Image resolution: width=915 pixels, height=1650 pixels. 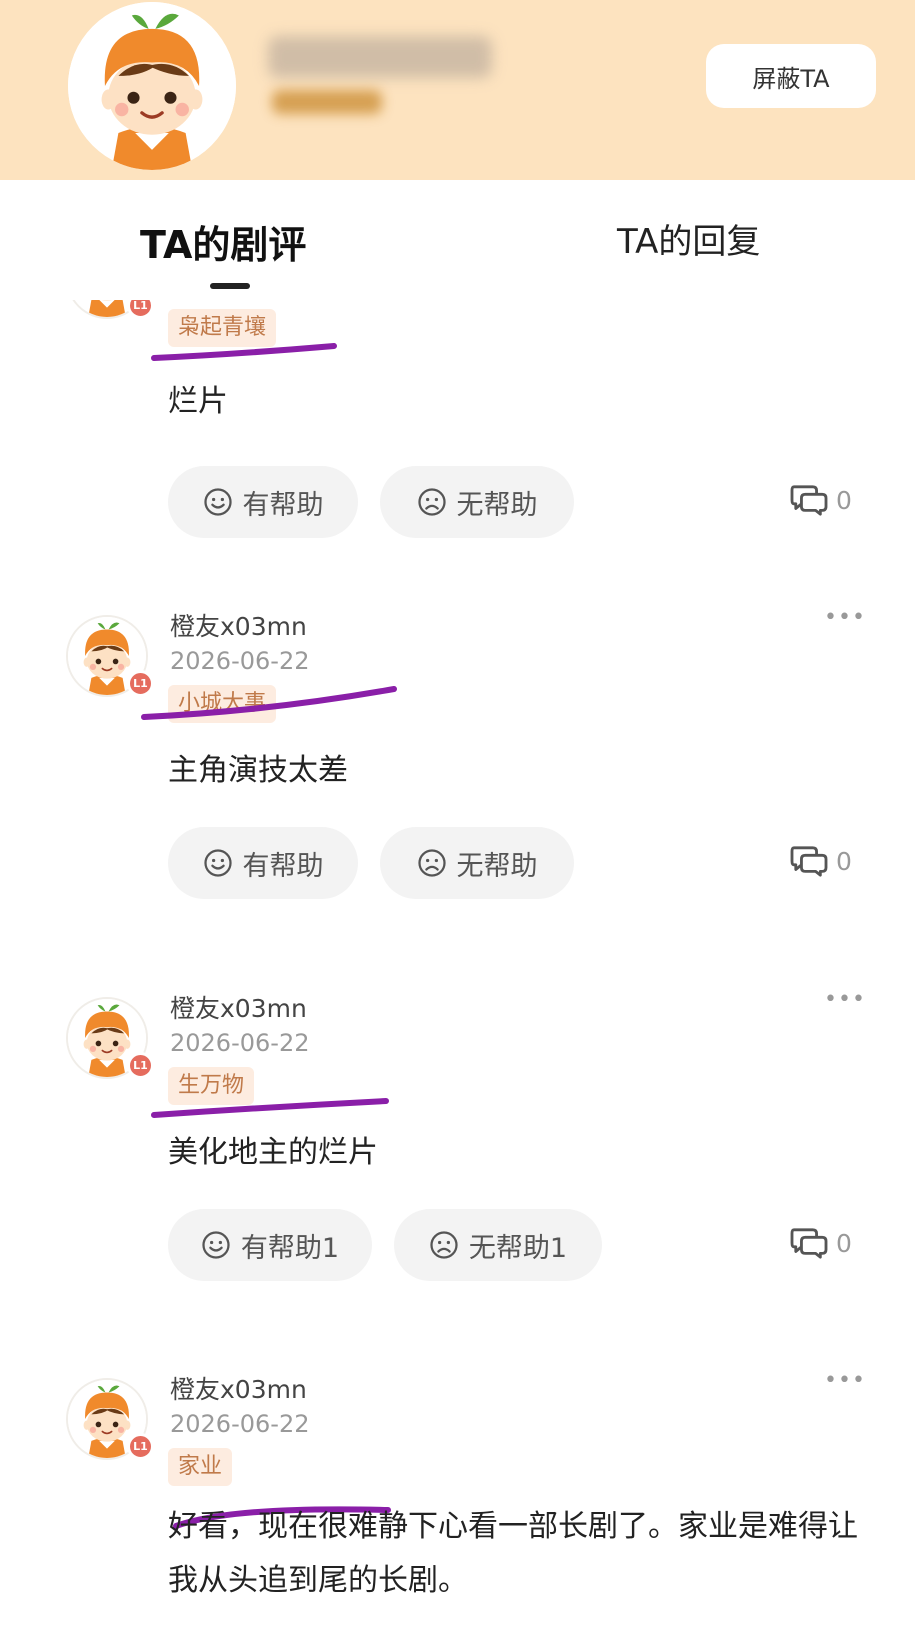 What do you see at coordinates (223, 241) in the screenshot?
I see `tab-reviews: TA的剧评` at bounding box center [223, 241].